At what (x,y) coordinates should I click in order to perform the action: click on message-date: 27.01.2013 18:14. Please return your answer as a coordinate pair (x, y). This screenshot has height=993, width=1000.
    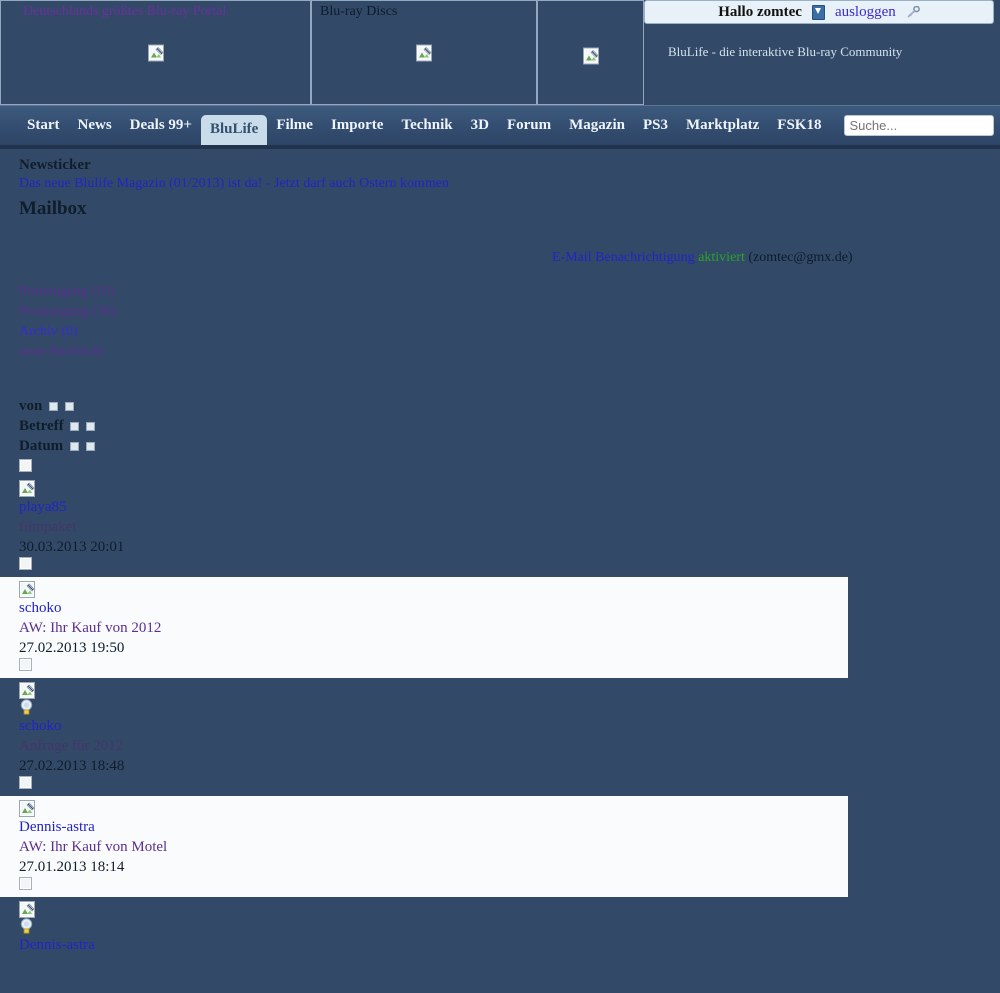
    Looking at the image, I should click on (72, 867).